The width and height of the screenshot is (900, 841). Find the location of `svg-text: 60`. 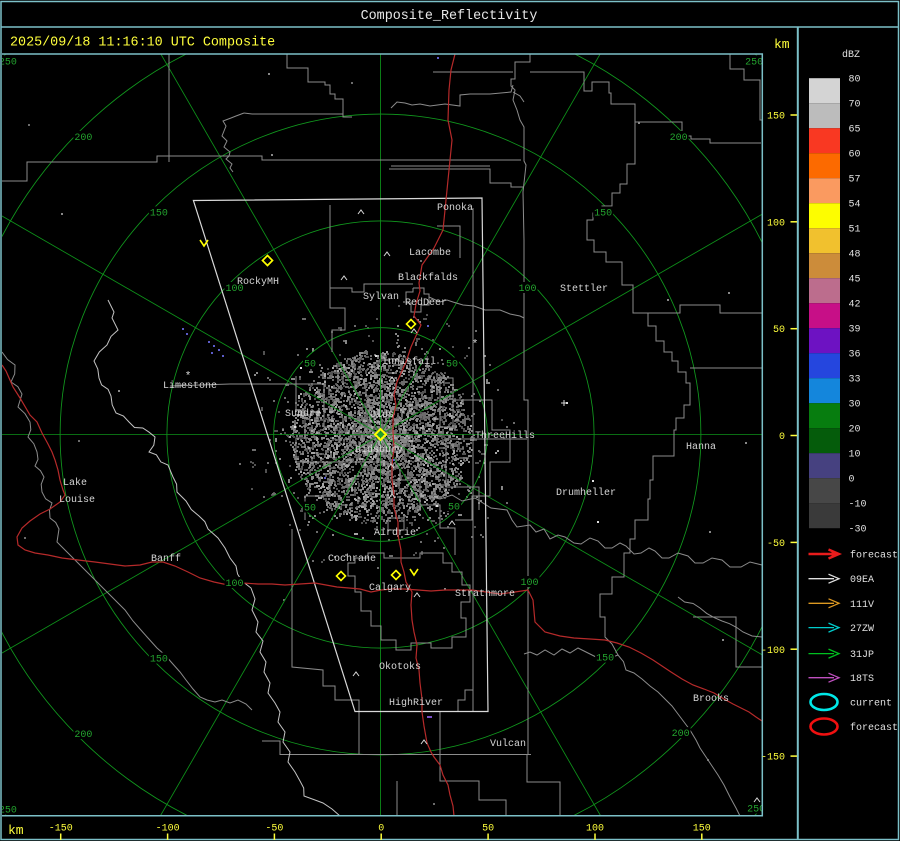

svg-text: 60 is located at coordinates (855, 155).